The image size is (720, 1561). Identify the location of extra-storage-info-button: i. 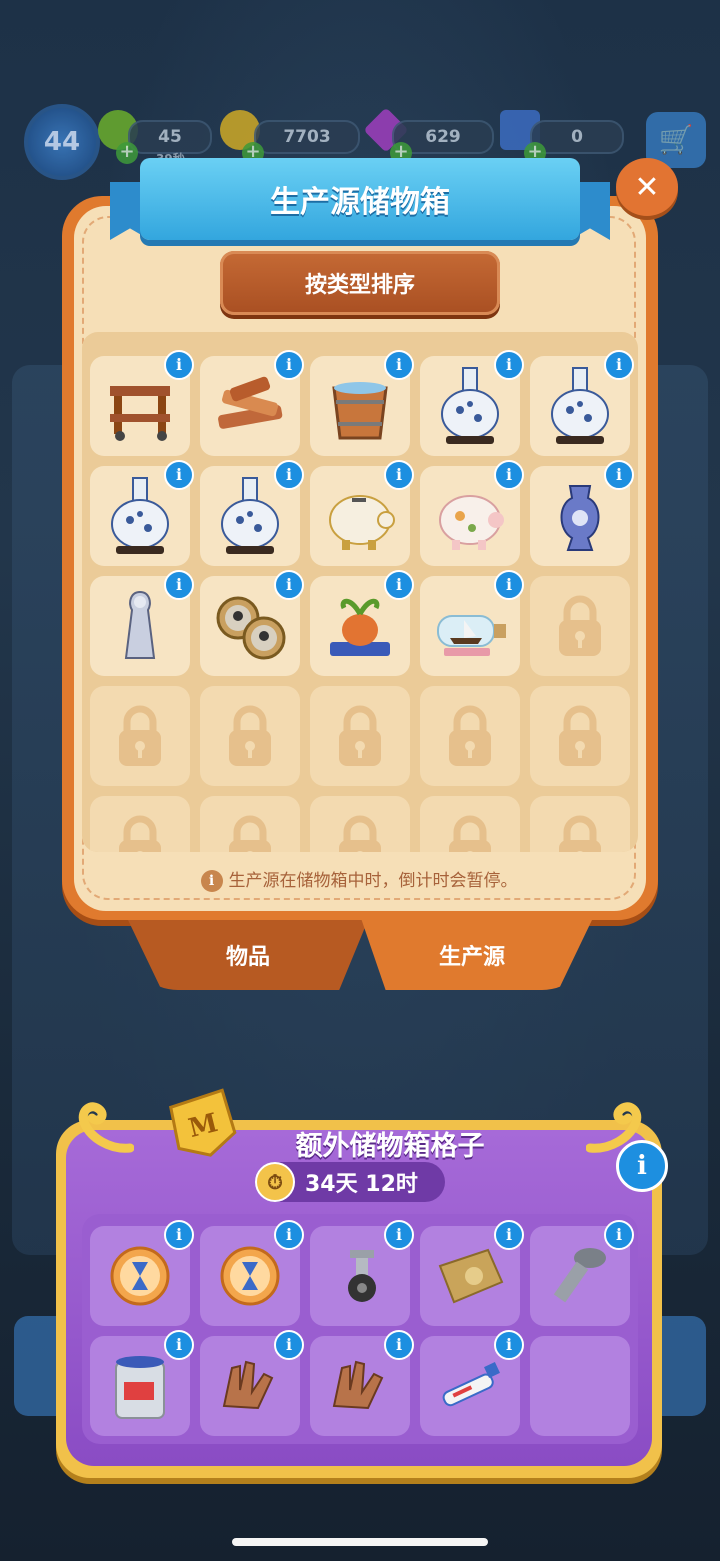
(642, 1166).